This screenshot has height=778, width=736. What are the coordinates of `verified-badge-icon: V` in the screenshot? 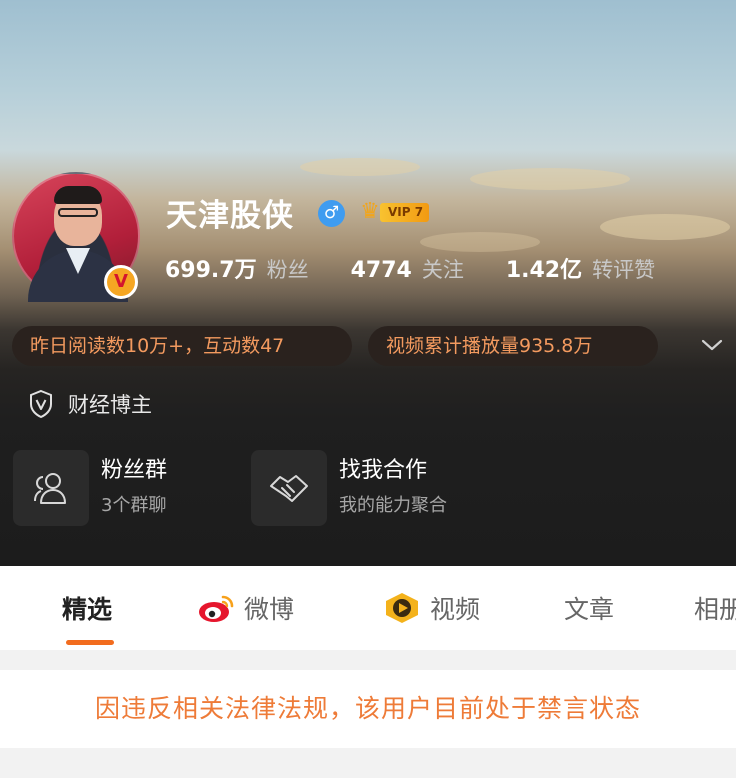 It's located at (121, 282).